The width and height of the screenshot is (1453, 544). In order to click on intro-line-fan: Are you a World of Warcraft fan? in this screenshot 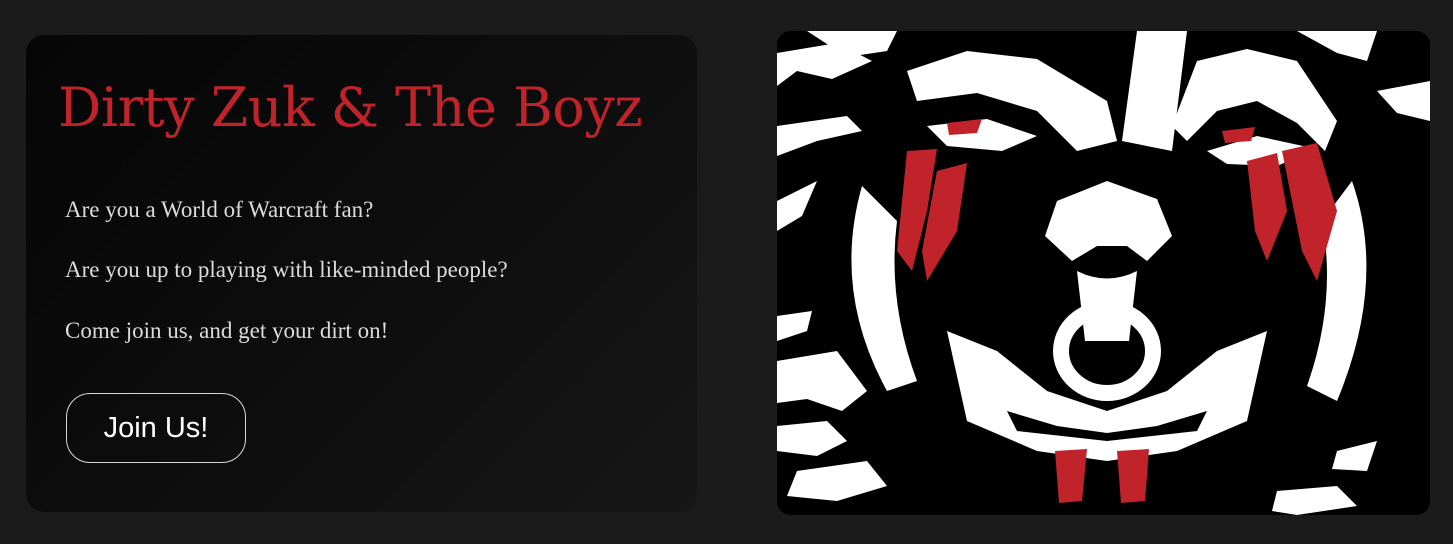, I will do `click(219, 209)`.